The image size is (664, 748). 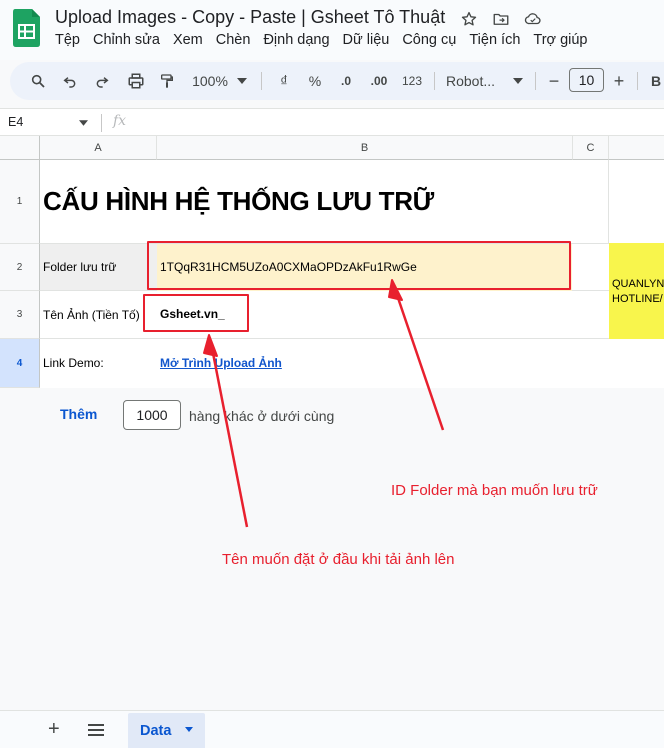 What do you see at coordinates (638, 284) in the screenshot?
I see `contact-info-line-1: QUANLYN` at bounding box center [638, 284].